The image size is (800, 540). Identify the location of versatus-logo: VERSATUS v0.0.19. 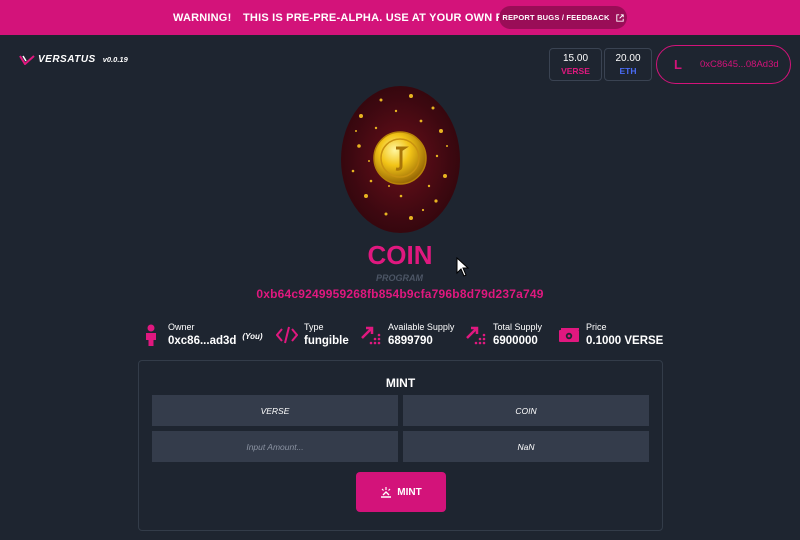
(73, 59).